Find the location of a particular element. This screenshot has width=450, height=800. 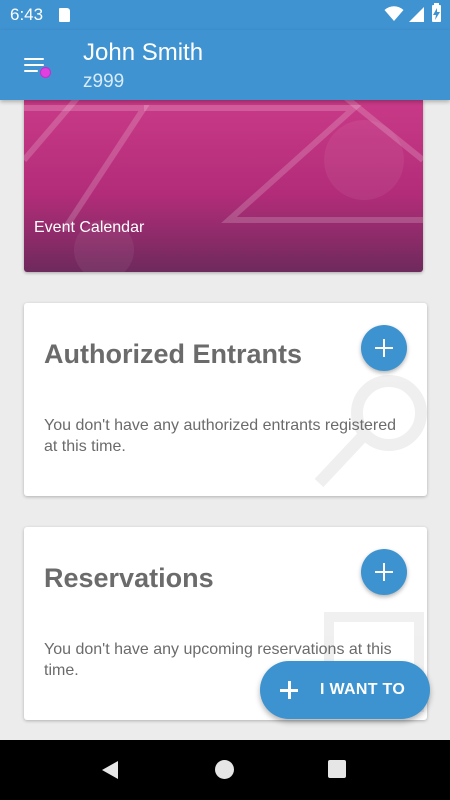

card-title: Reservations is located at coordinates (129, 578).